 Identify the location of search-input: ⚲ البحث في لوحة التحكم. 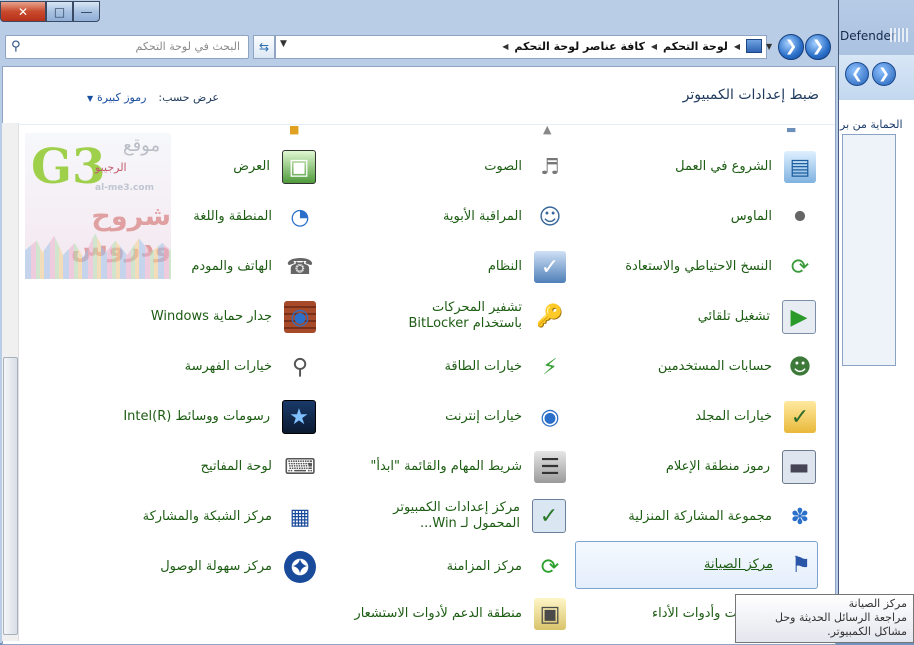
(127, 47).